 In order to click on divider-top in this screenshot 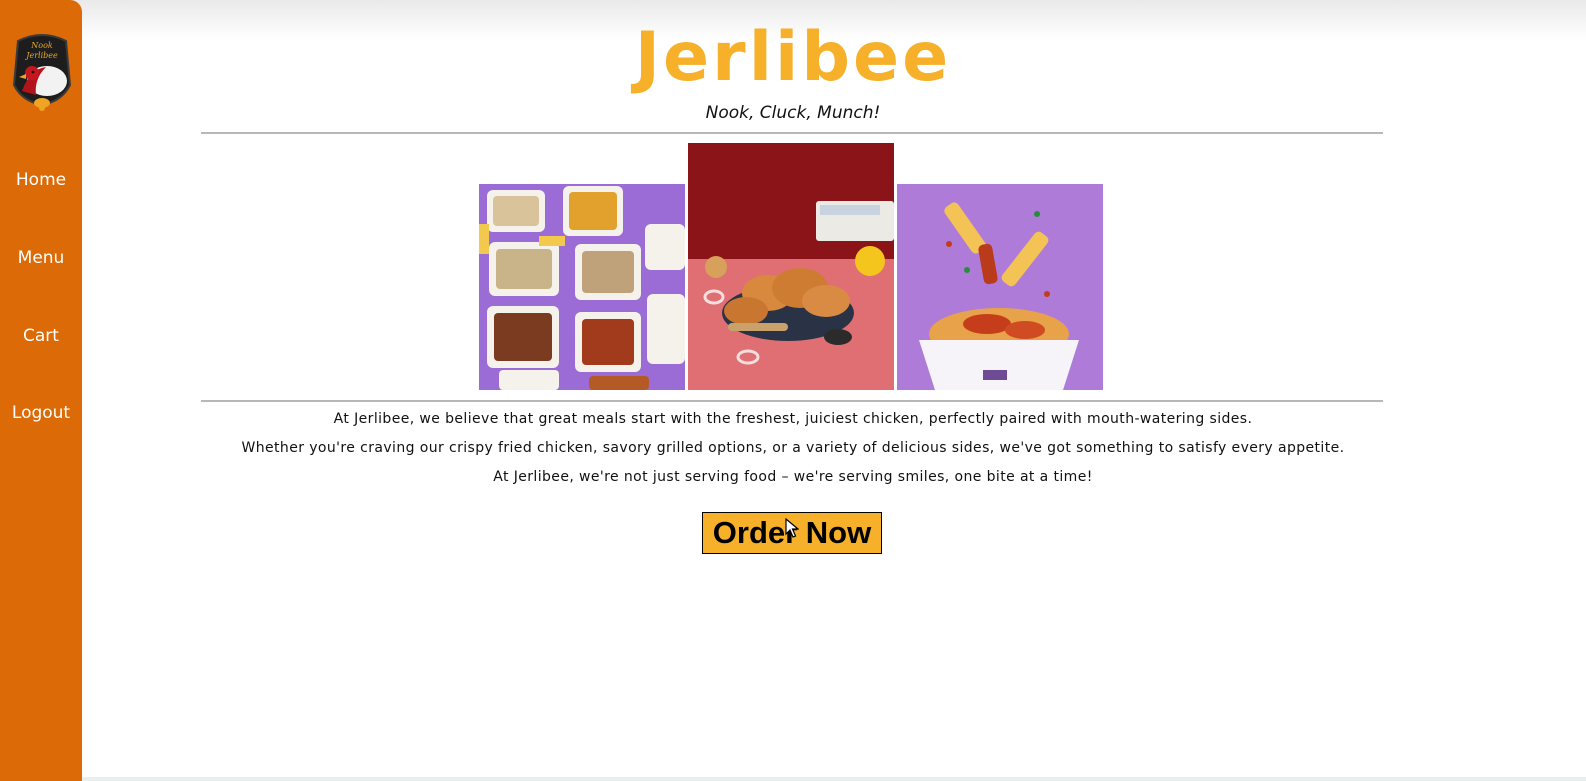, I will do `click(792, 133)`.